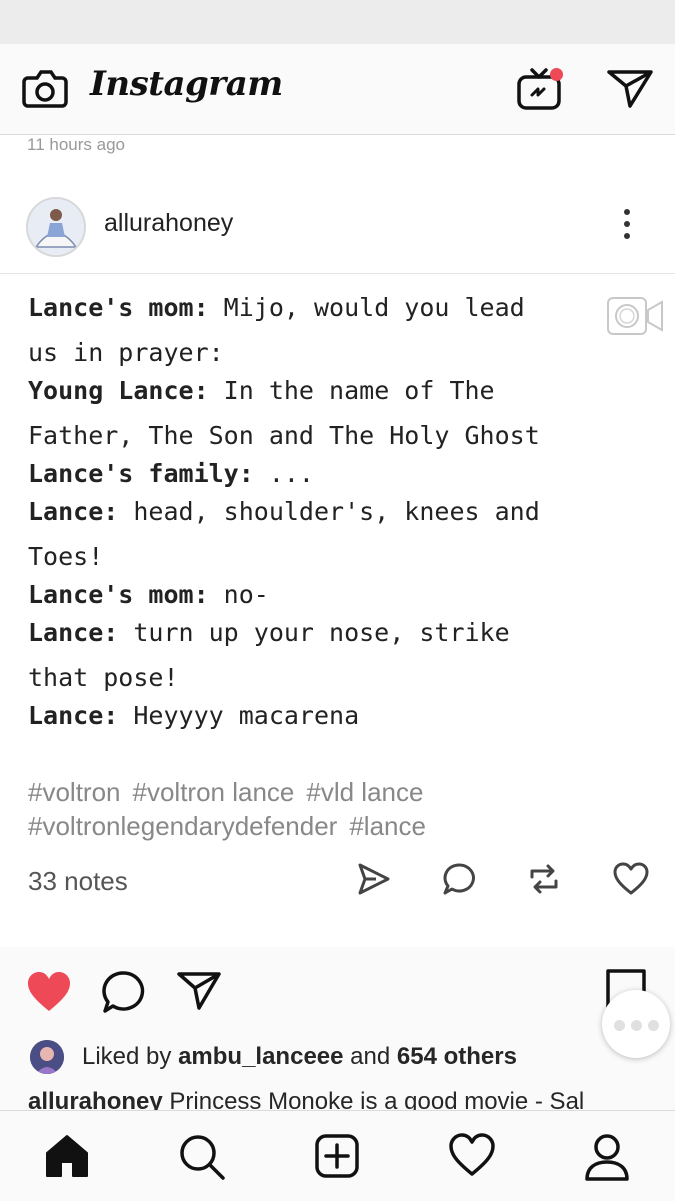 This screenshot has width=675, height=1201. Describe the element at coordinates (47, 1057) in the screenshot. I see `liker-avatar` at that location.